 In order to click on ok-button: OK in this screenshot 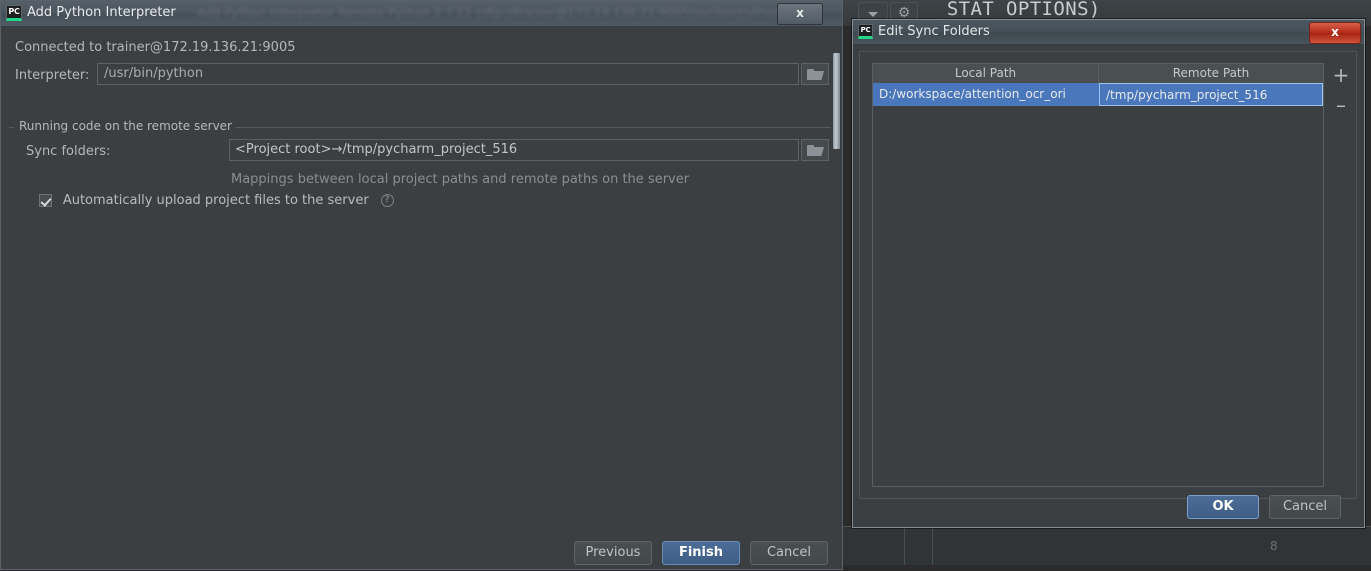, I will do `click(1223, 507)`.